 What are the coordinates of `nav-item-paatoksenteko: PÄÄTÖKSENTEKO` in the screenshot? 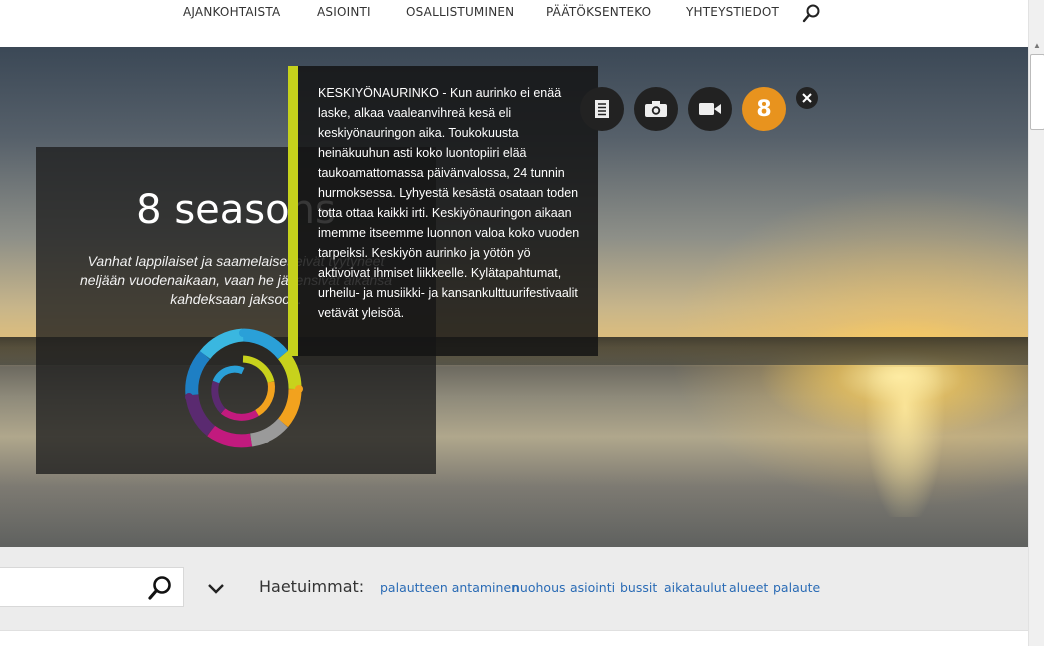 It's located at (598, 12).